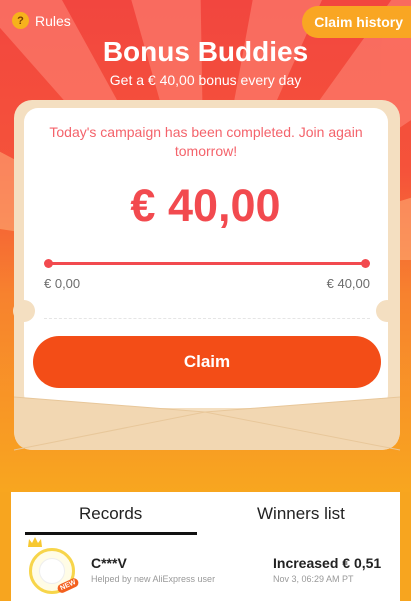 This screenshot has width=411, height=601. Describe the element at coordinates (110, 514) in the screenshot. I see `tab-records: Records` at that location.